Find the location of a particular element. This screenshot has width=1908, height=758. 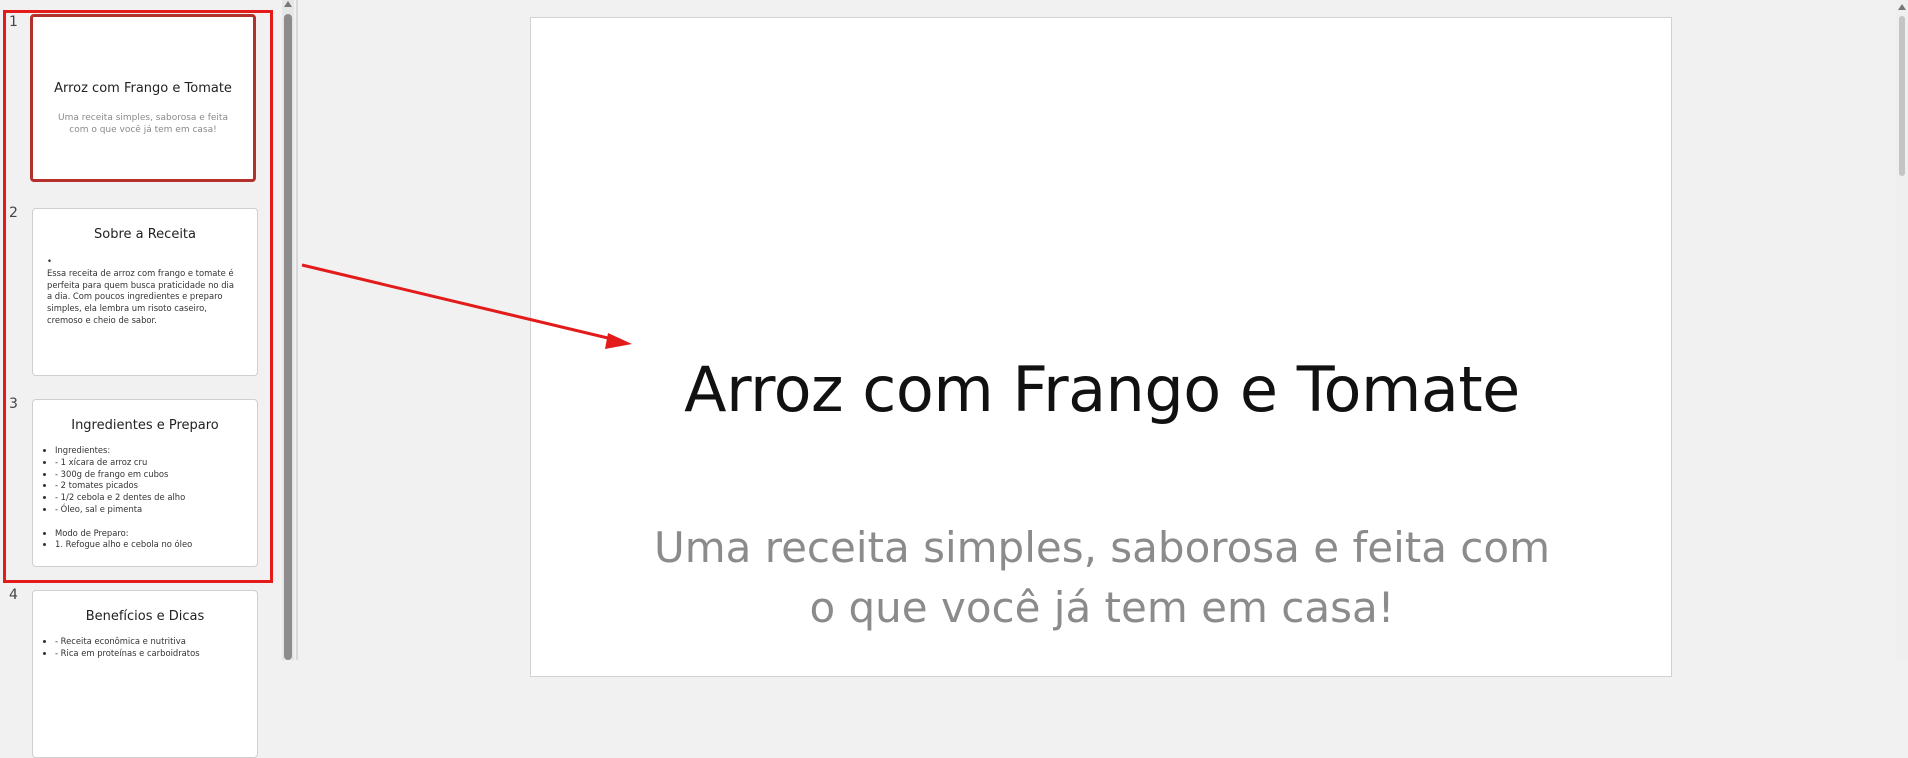

thumb-title: Arroz com Frango e Tomate is located at coordinates (143, 88).